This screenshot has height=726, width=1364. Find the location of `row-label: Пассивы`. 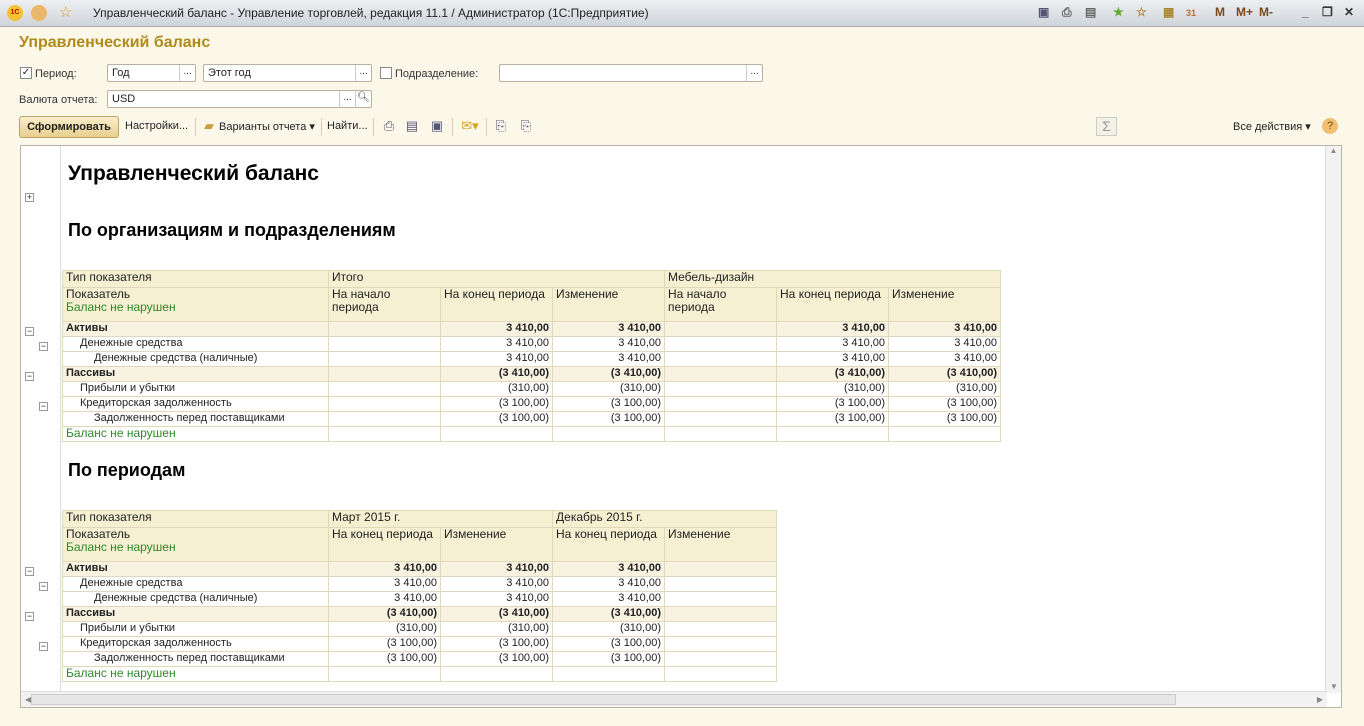

row-label: Пассивы is located at coordinates (195, 374).